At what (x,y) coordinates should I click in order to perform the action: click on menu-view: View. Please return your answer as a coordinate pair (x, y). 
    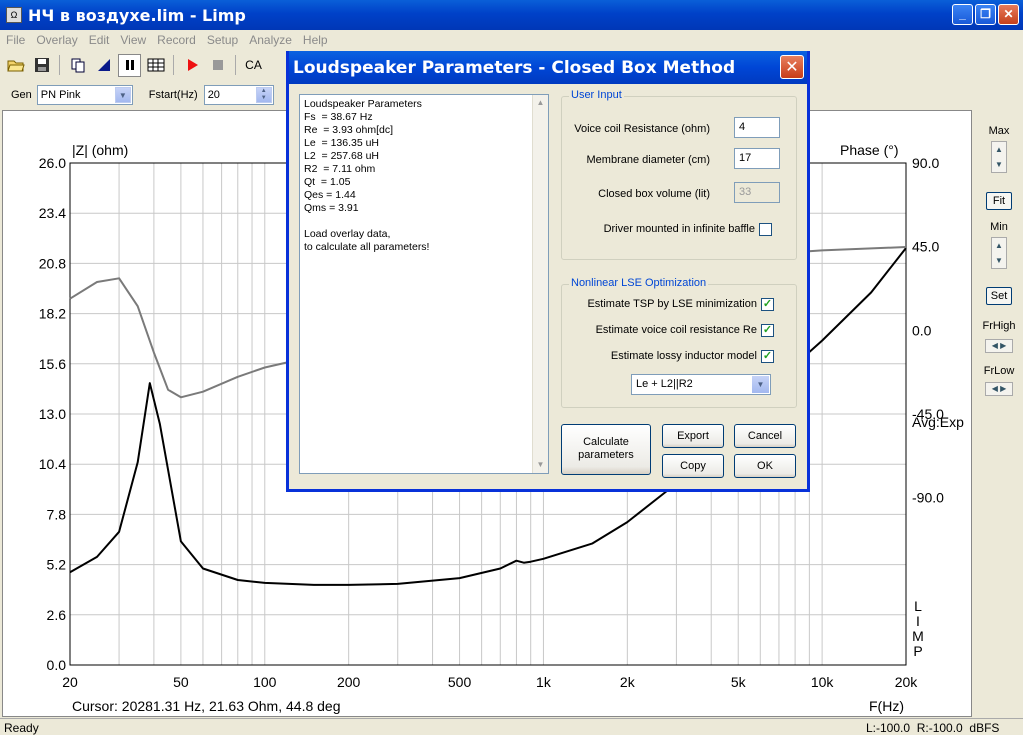
    Looking at the image, I should click on (133, 40).